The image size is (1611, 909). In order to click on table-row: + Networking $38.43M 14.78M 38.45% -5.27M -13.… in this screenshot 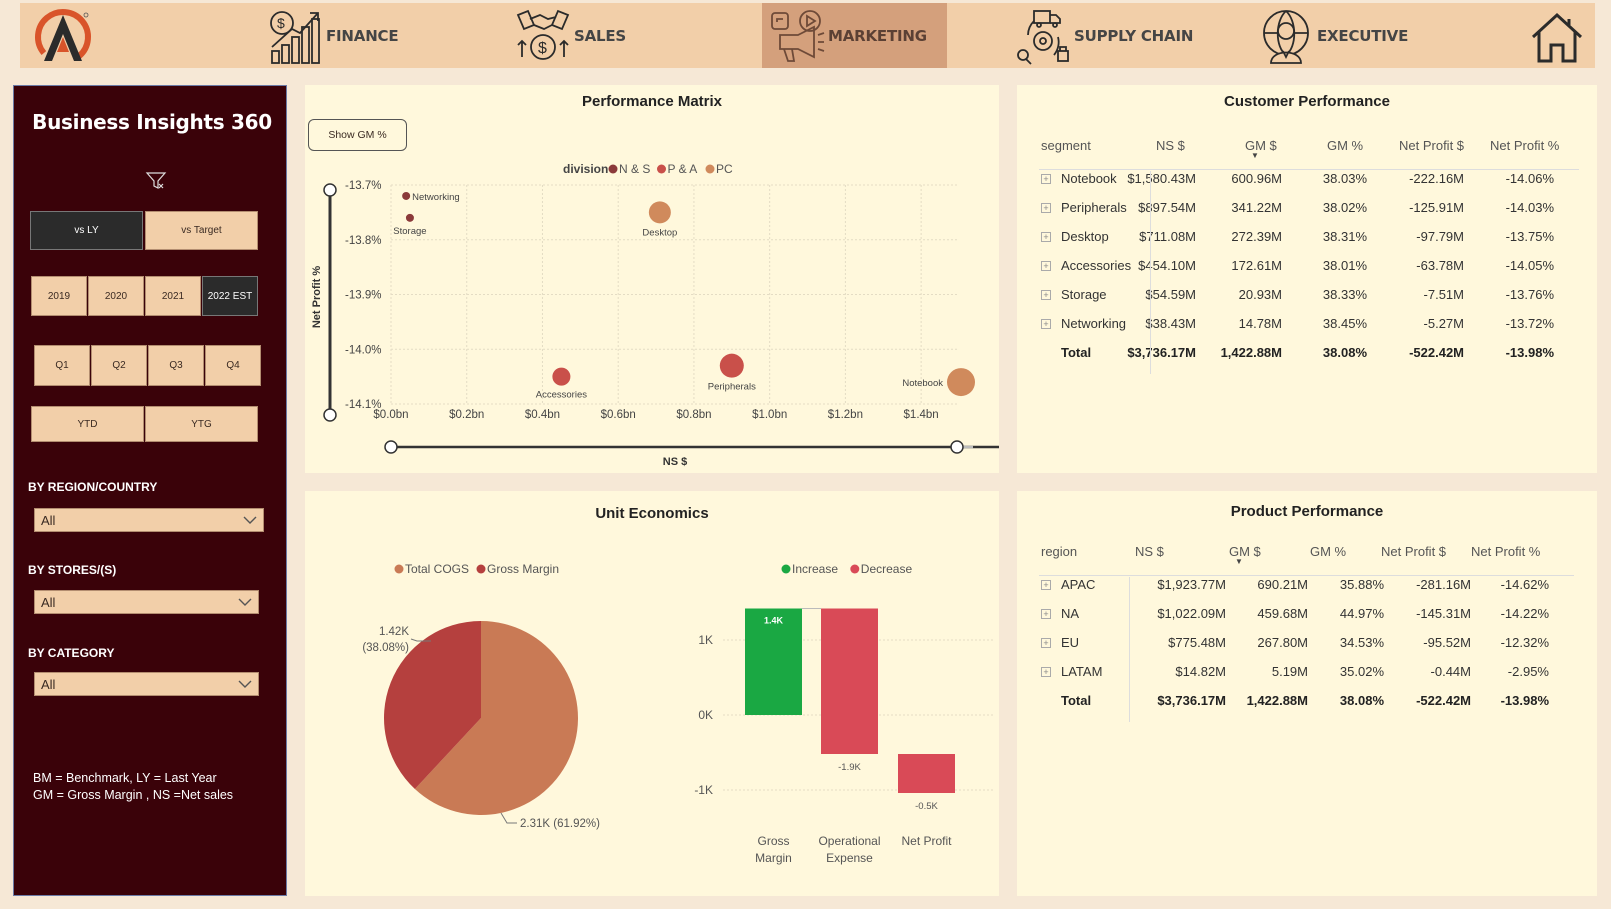, I will do `click(1309, 330)`.